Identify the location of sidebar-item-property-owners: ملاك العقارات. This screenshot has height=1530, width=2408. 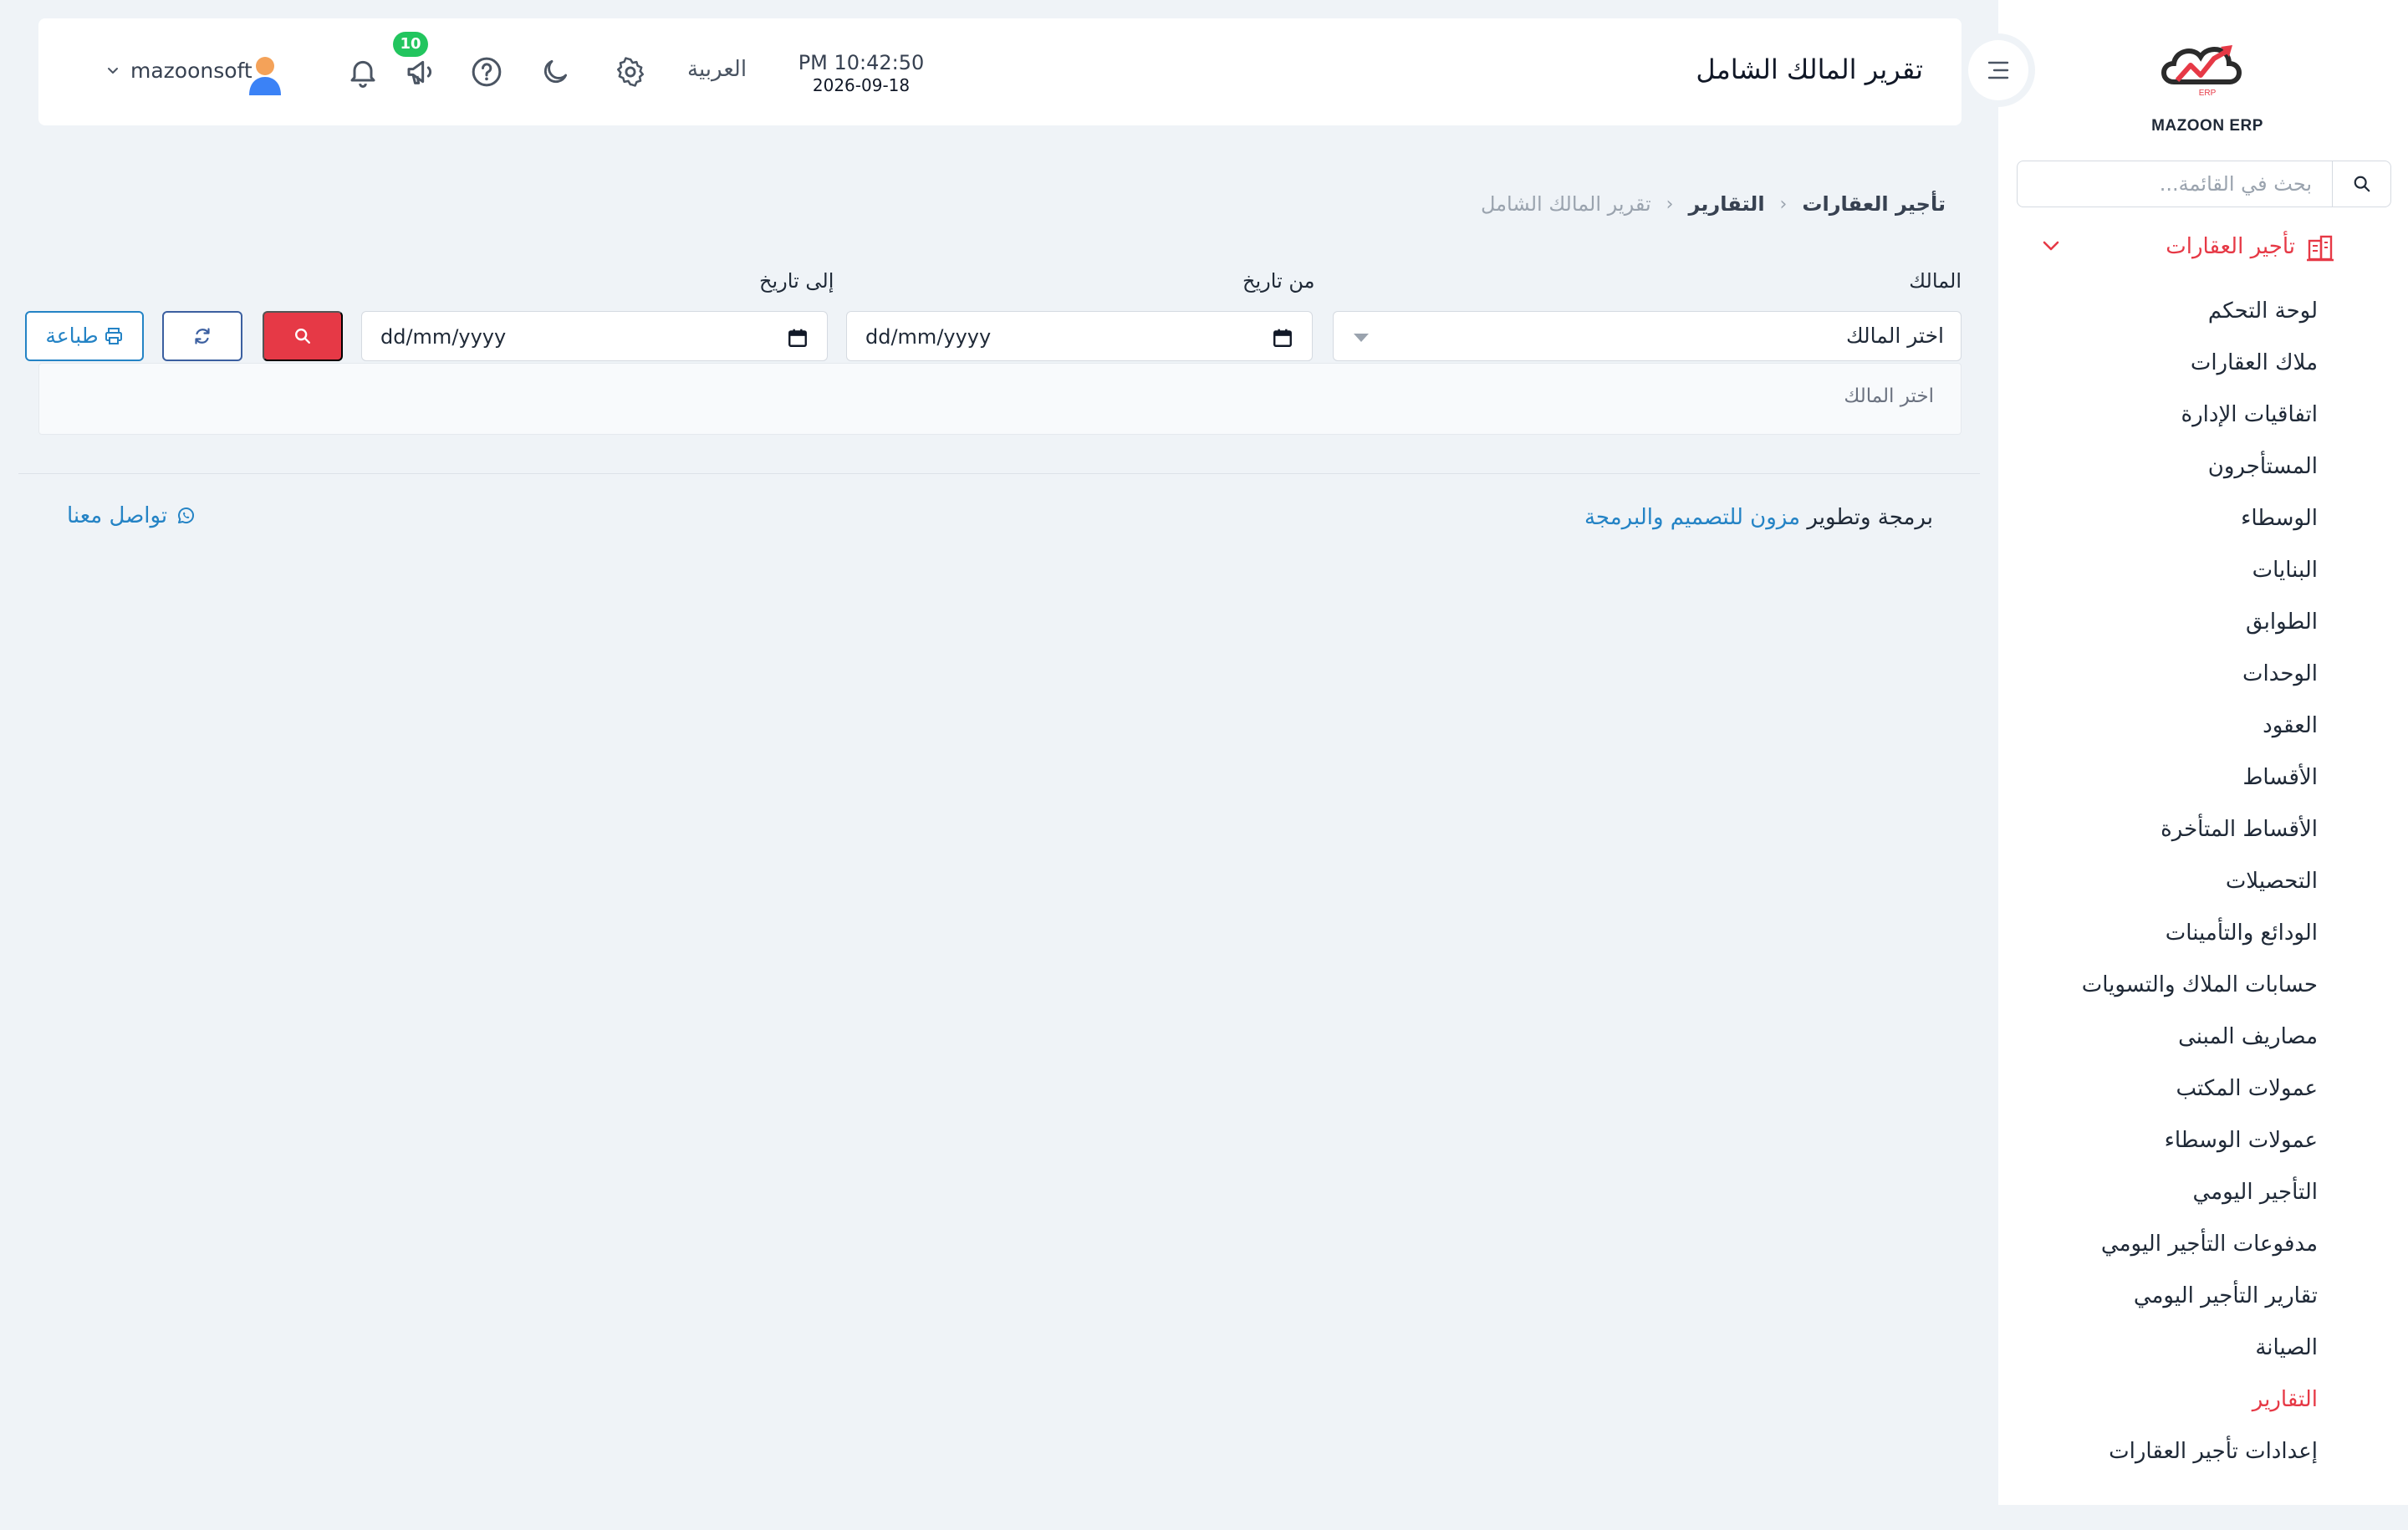
(2167, 372).